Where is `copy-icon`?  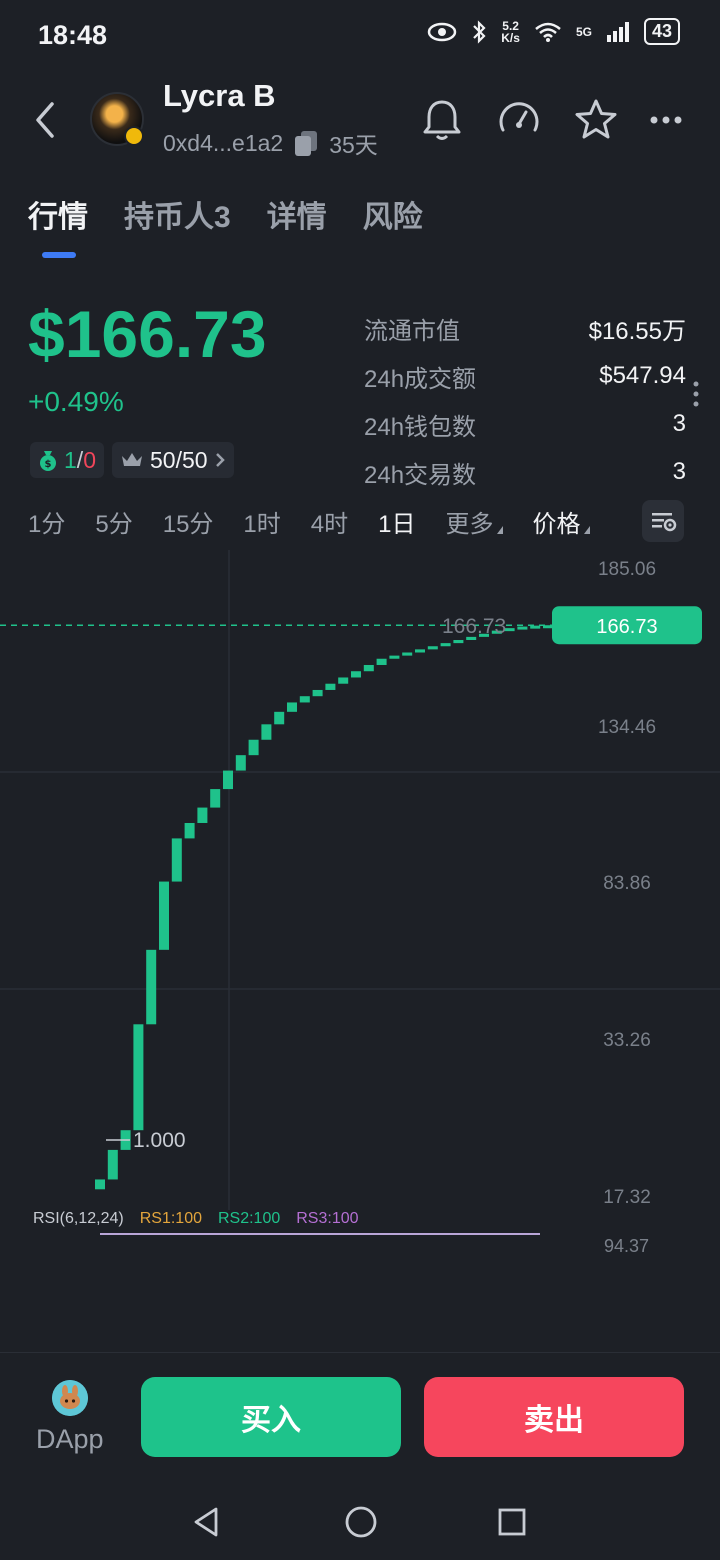 copy-icon is located at coordinates (306, 143).